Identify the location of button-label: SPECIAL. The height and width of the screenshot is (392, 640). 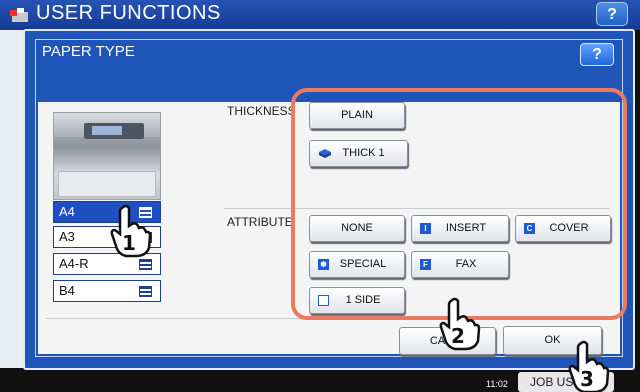
(363, 264).